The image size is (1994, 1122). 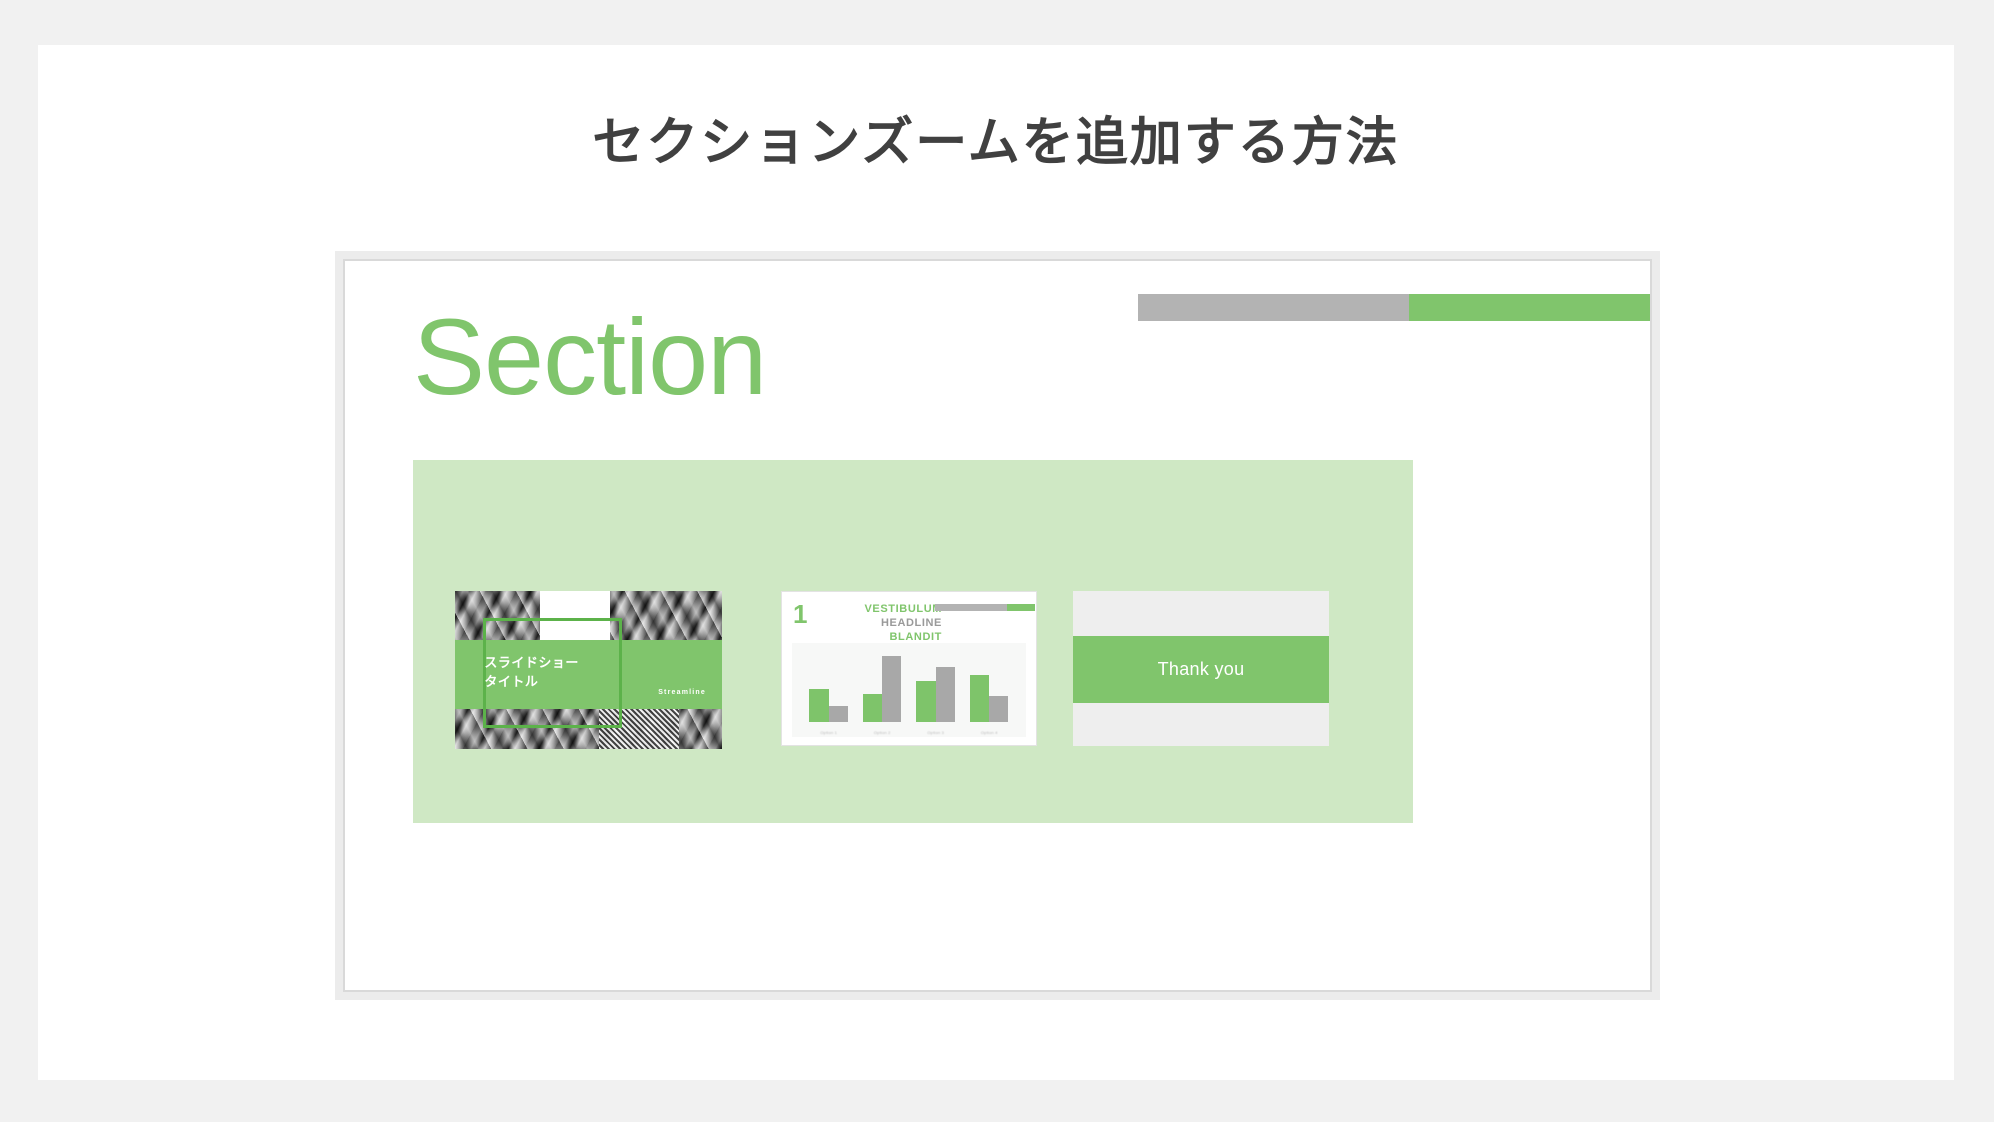 I want to click on chart-slide-chart-area: Option 1 Option 2 Option 3 Option 4, so click(x=909, y=690).